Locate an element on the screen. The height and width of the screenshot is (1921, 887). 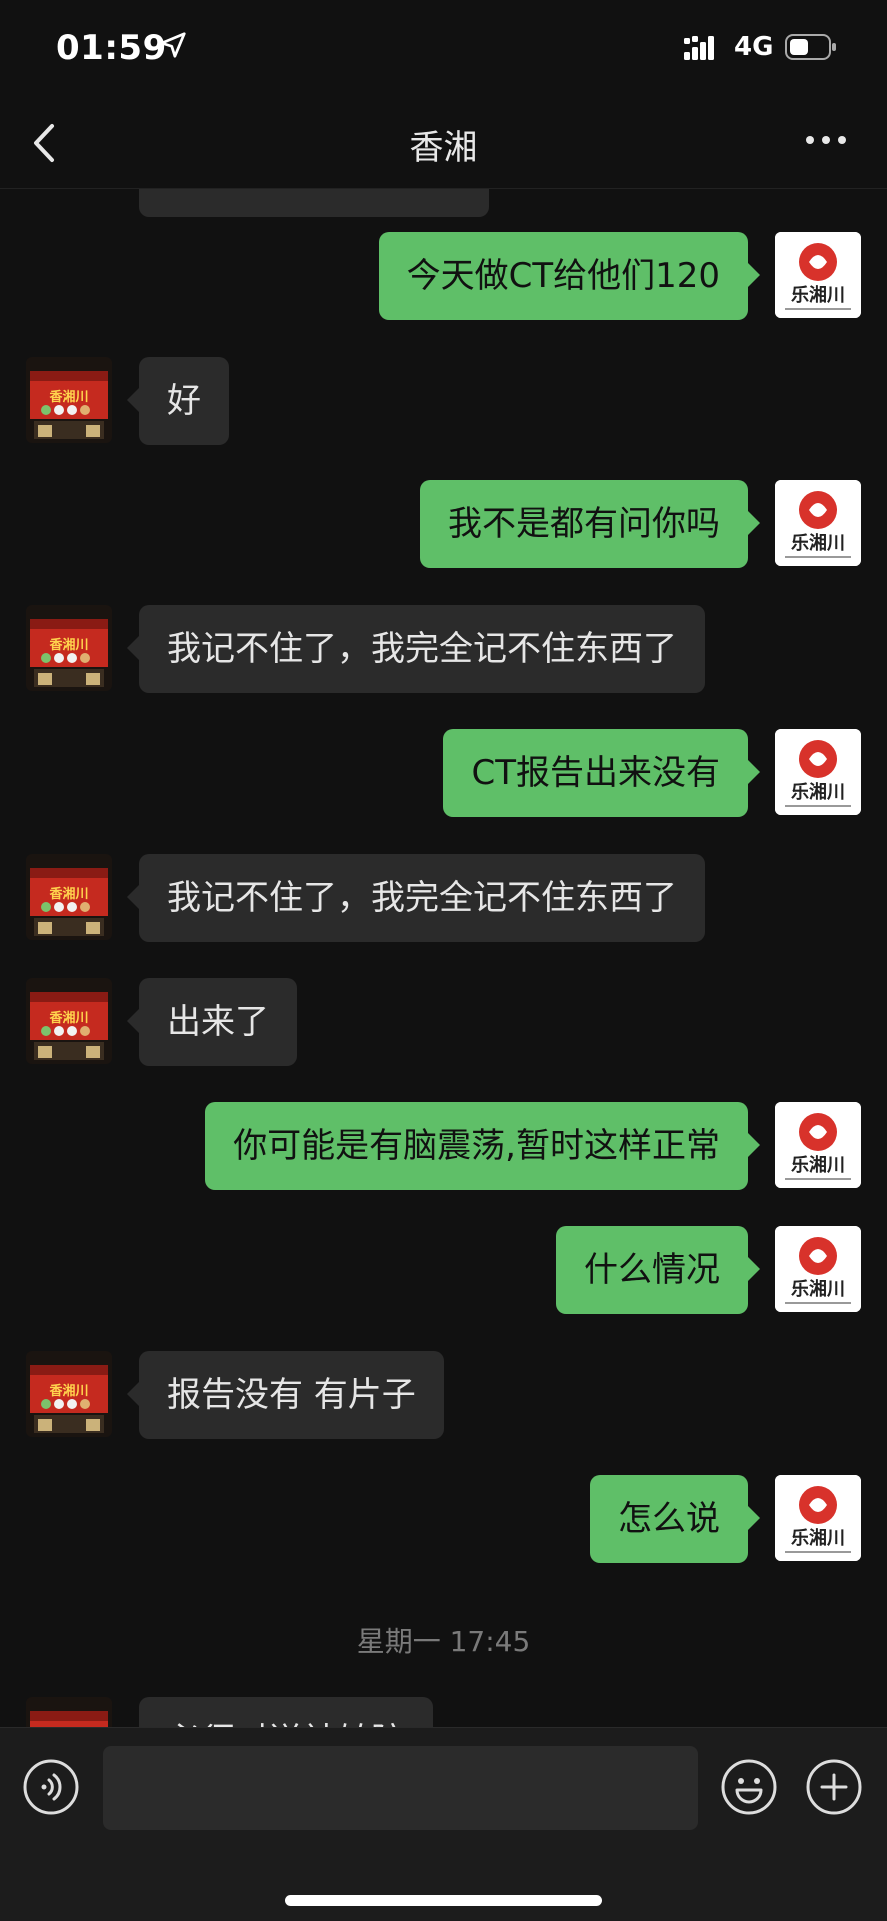
message-row: 香湘川必须对送社转院 is located at coordinates (443, 1712).